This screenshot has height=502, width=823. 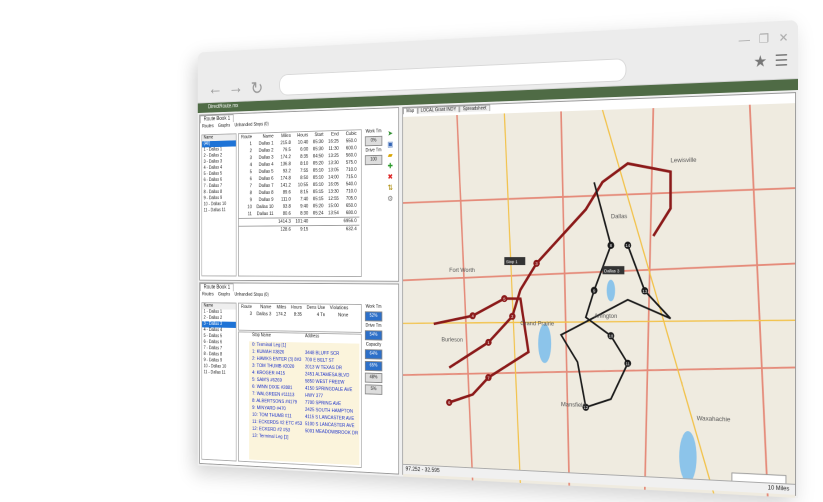 I want to click on place-label: Arlington, so click(x=605, y=316).